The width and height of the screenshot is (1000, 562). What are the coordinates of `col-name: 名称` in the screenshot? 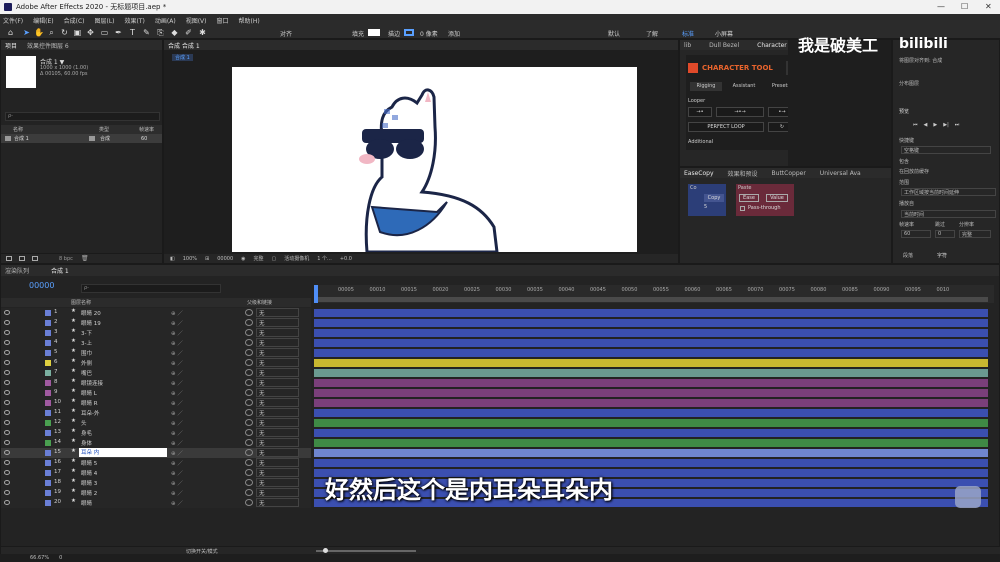 It's located at (18, 129).